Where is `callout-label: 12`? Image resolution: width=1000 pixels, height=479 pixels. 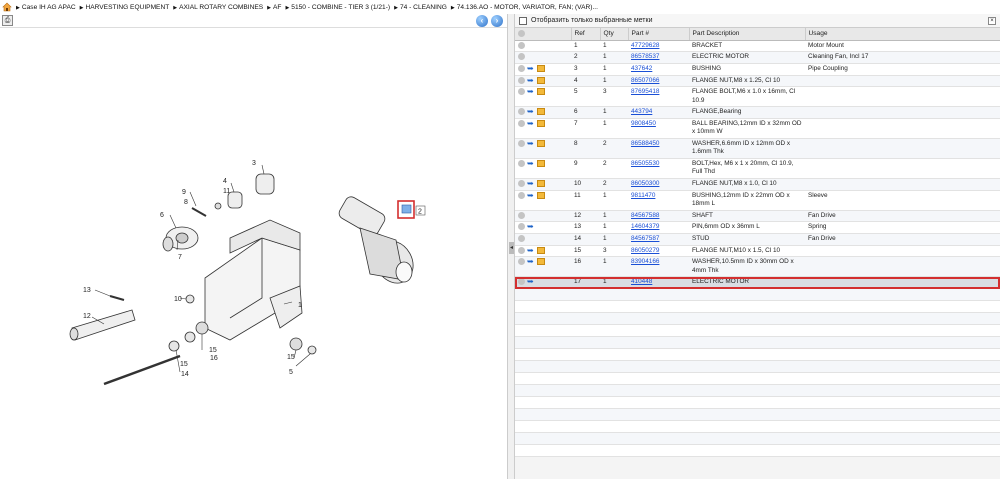
callout-label: 12 is located at coordinates (87, 316).